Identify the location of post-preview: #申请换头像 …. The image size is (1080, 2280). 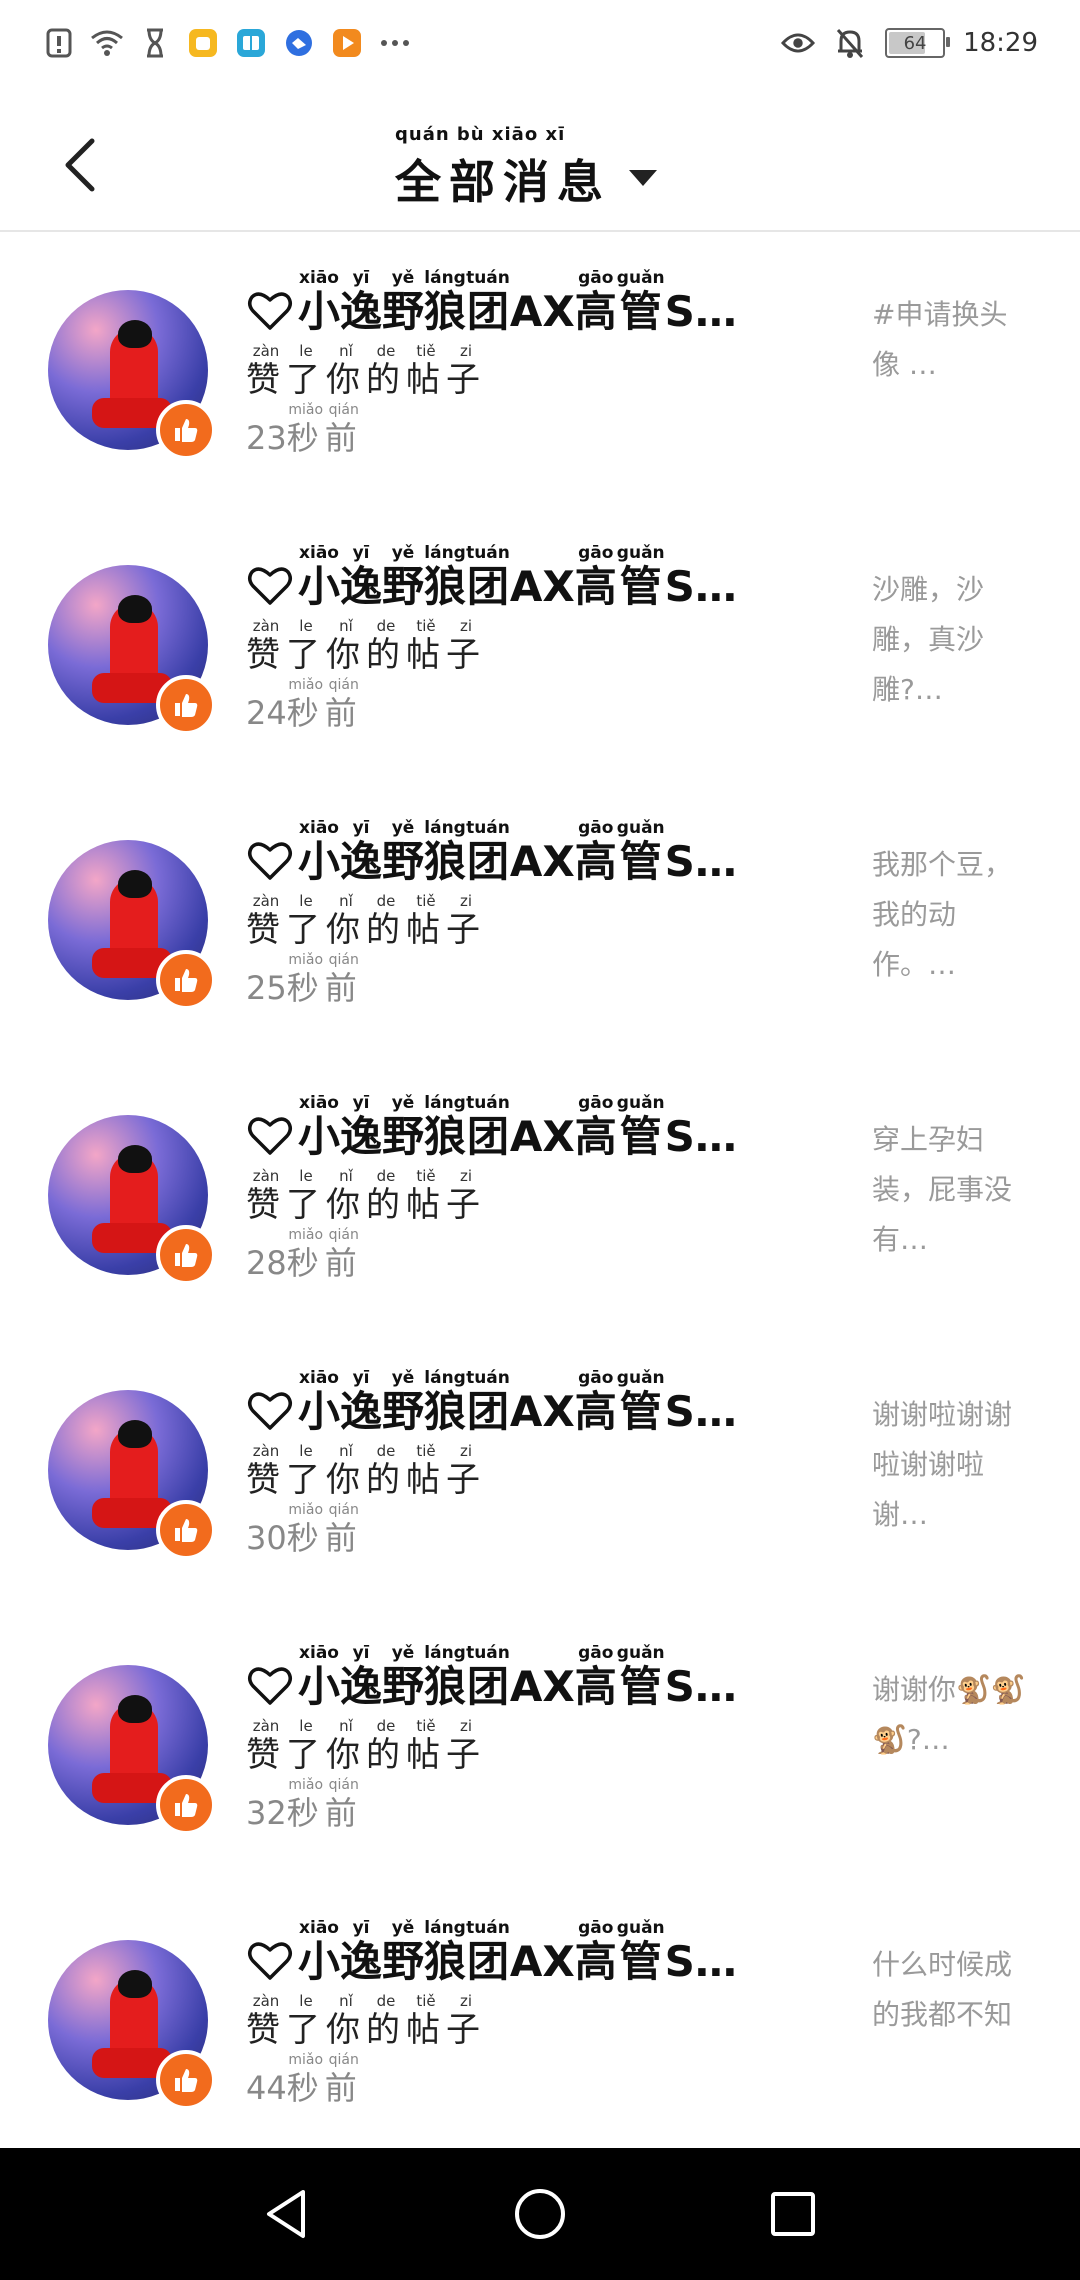
(952, 340).